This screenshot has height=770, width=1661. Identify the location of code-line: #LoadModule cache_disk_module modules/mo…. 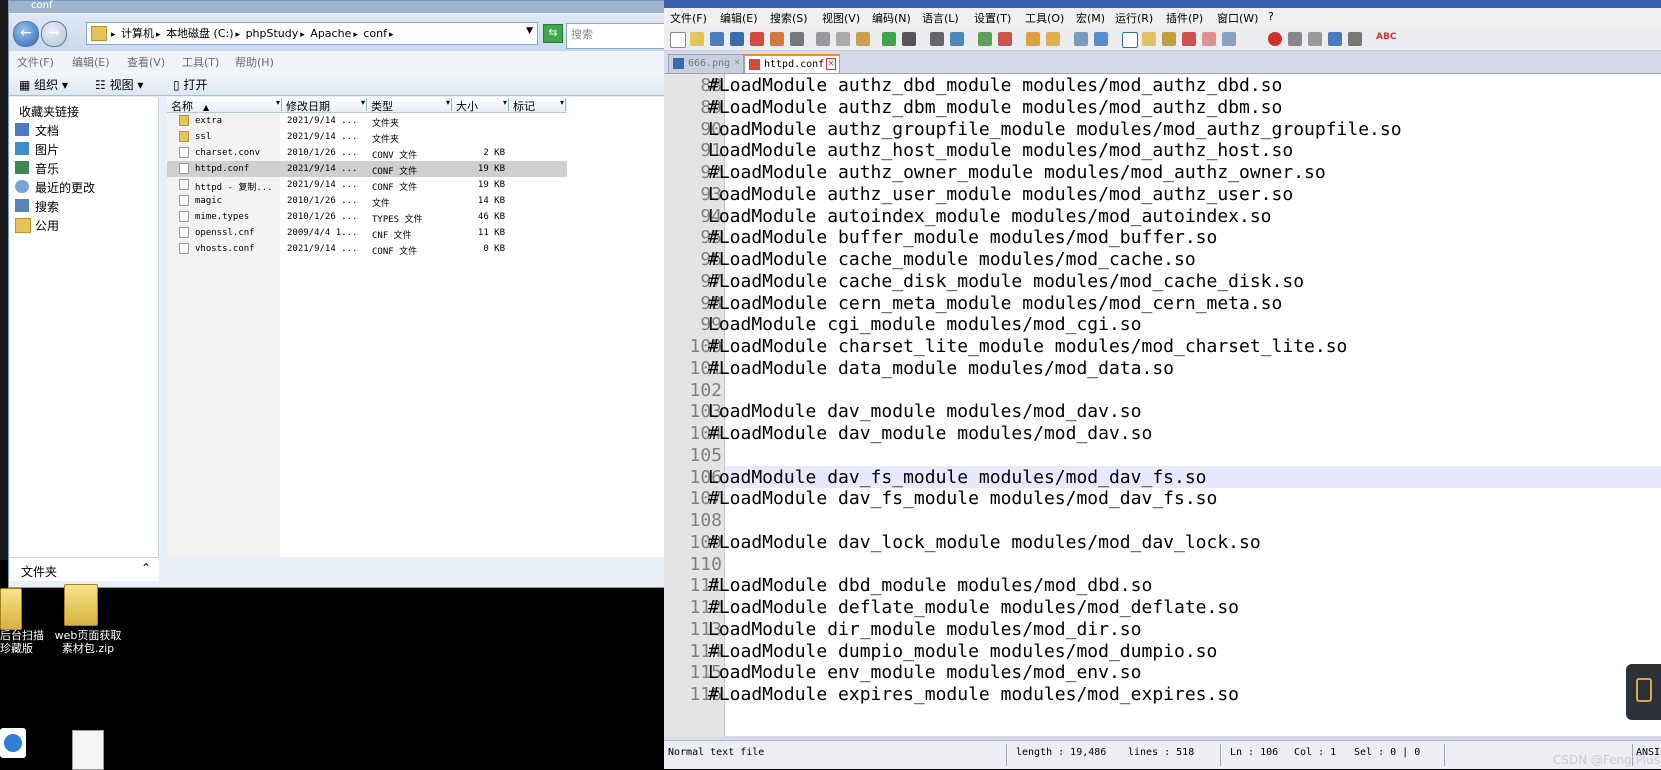
(1006, 281).